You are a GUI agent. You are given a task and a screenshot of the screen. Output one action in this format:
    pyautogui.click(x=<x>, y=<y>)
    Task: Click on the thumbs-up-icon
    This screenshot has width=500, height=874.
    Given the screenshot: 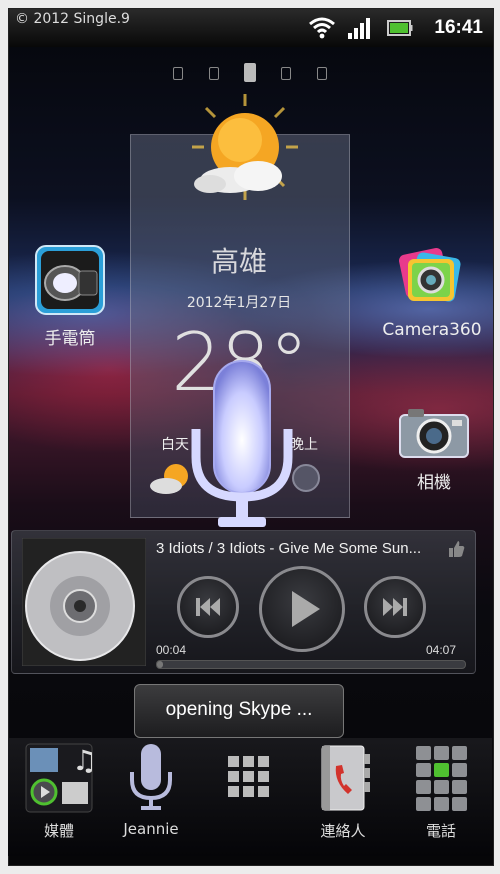 What is the action you would take?
    pyautogui.click(x=456, y=549)
    